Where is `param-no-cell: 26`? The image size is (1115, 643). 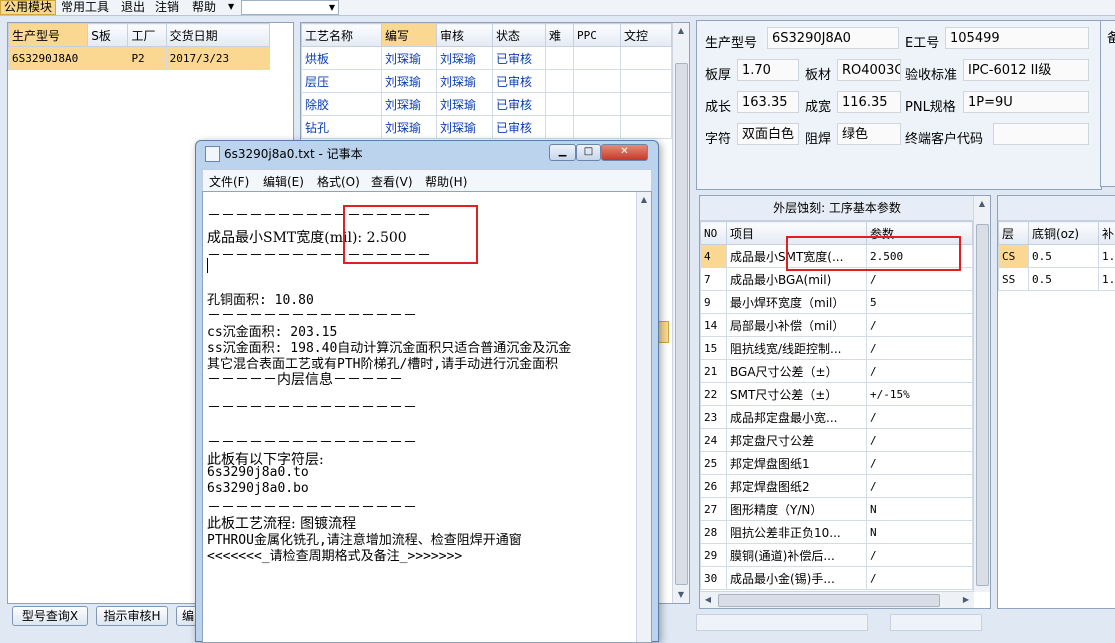
param-no-cell: 26 is located at coordinates (714, 486).